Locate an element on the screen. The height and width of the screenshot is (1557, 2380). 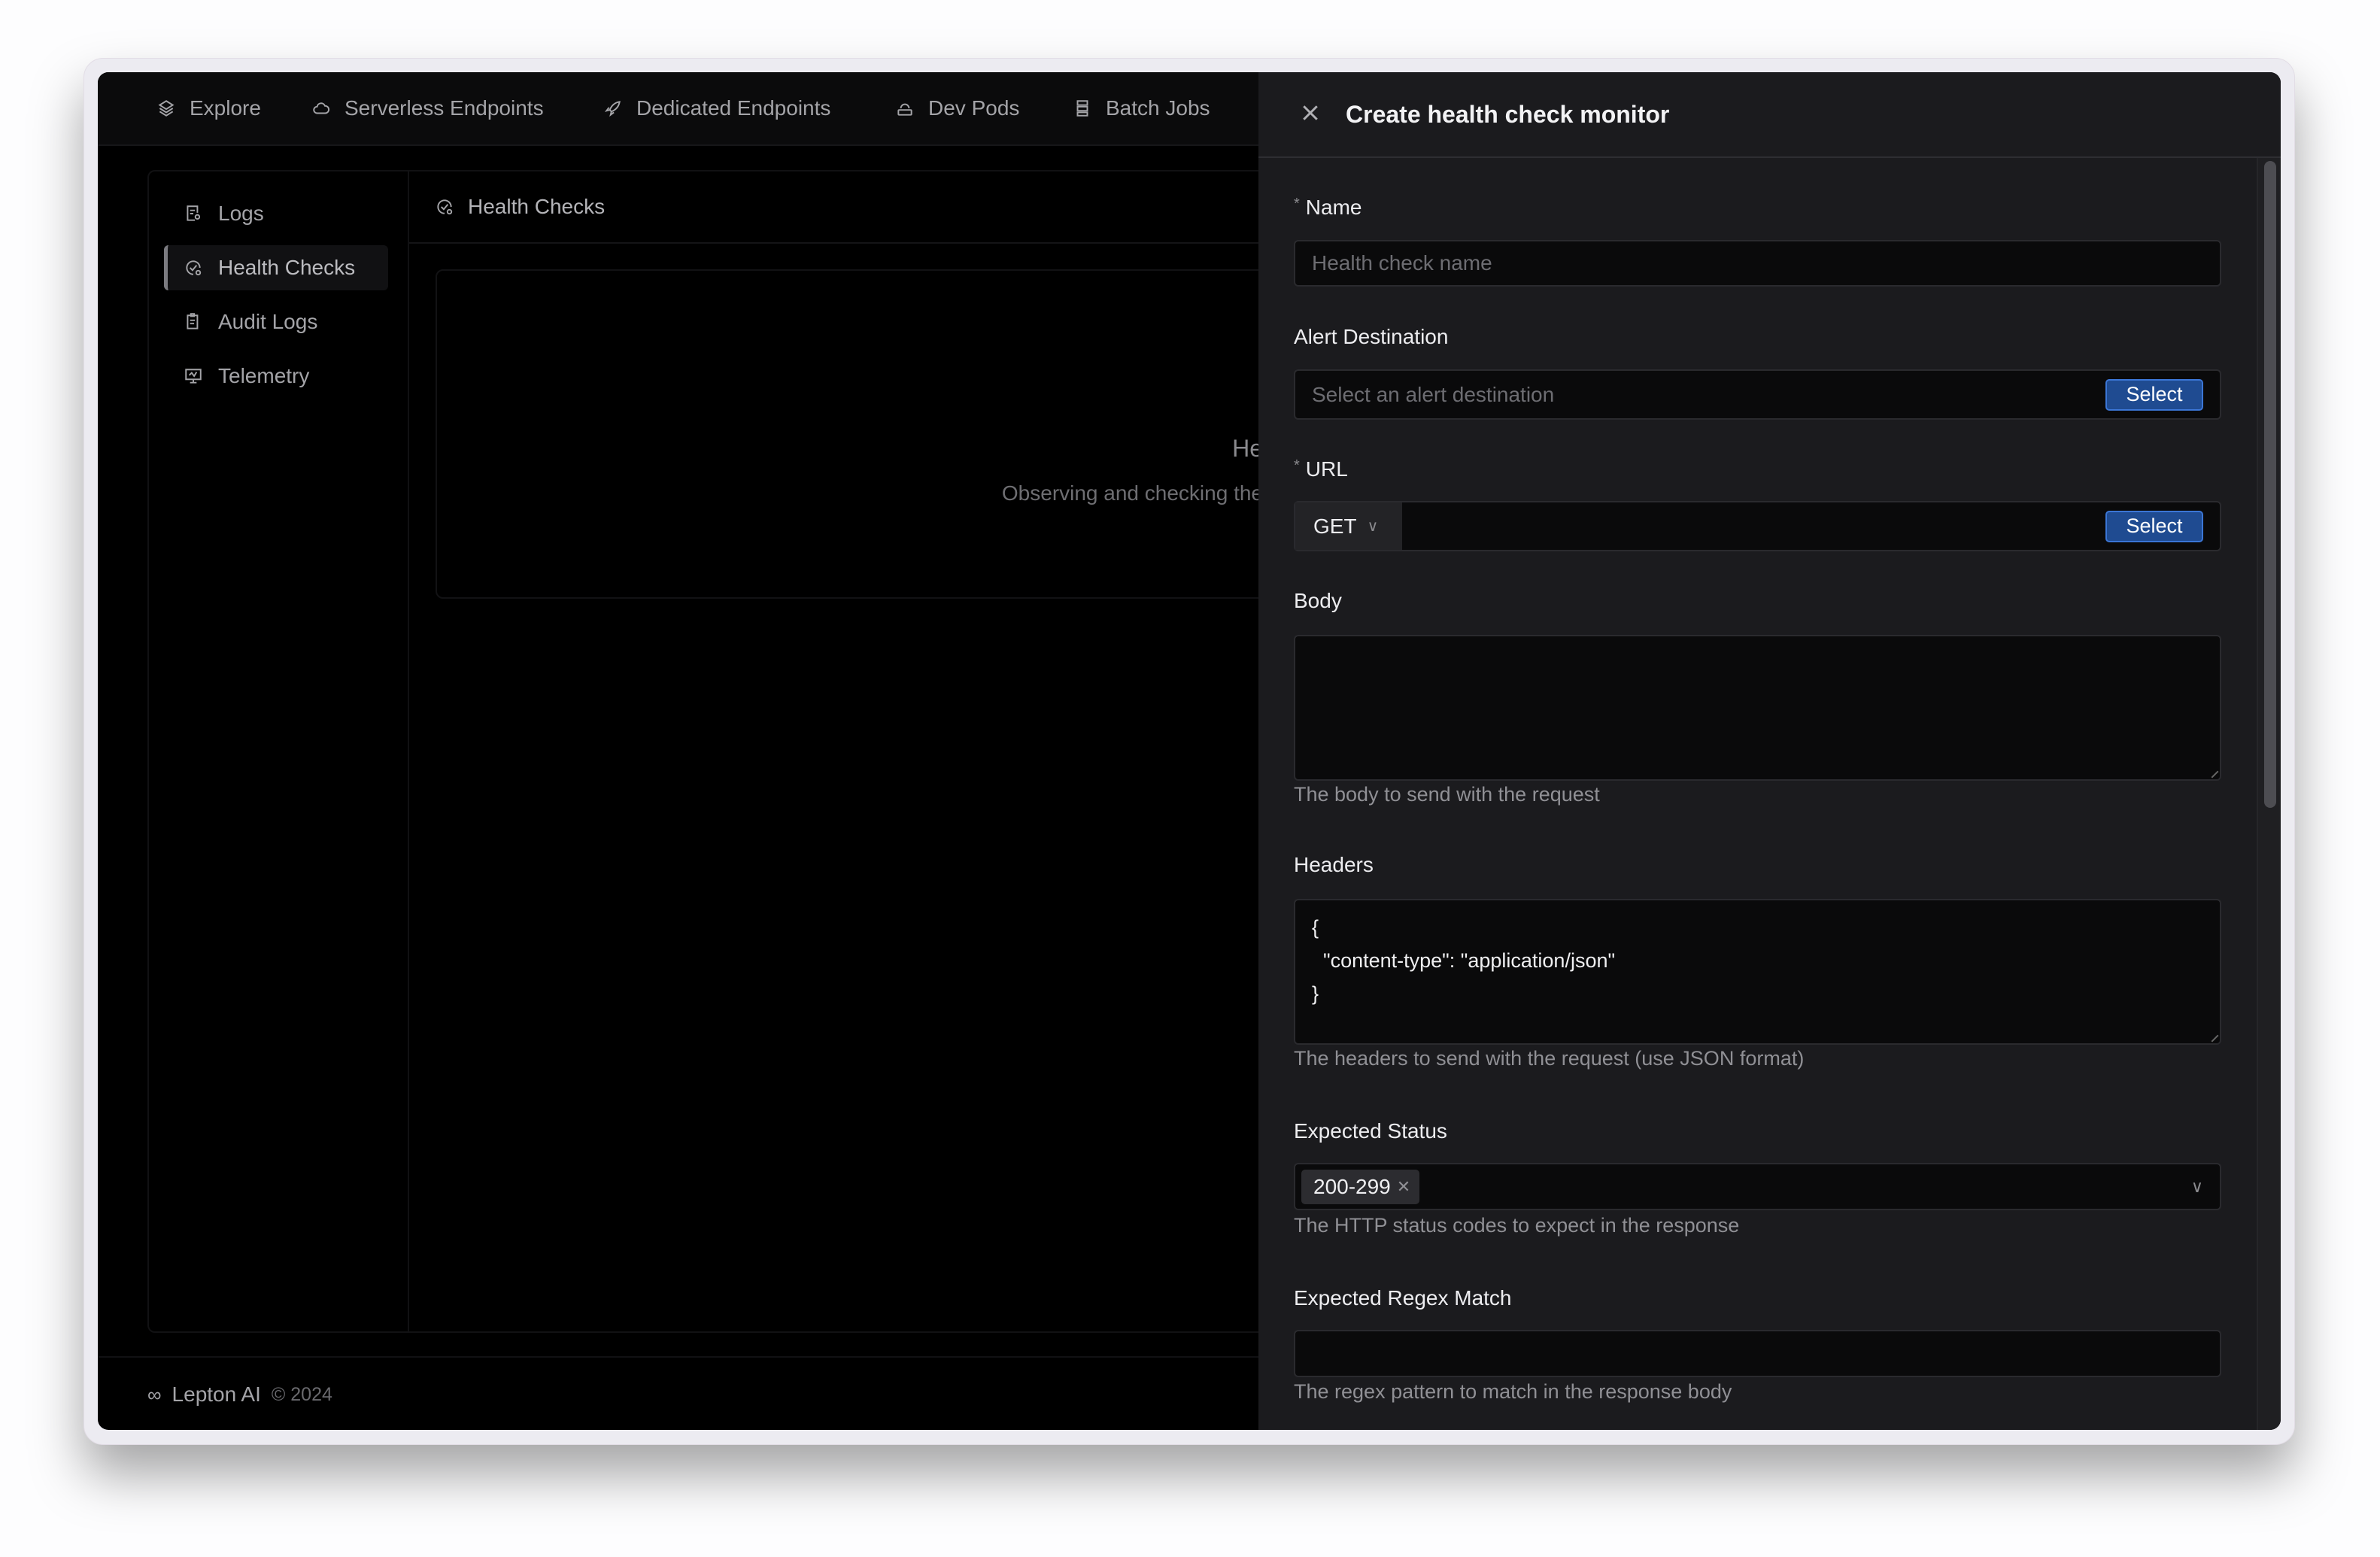
http-method-value: GET is located at coordinates (1335, 526).